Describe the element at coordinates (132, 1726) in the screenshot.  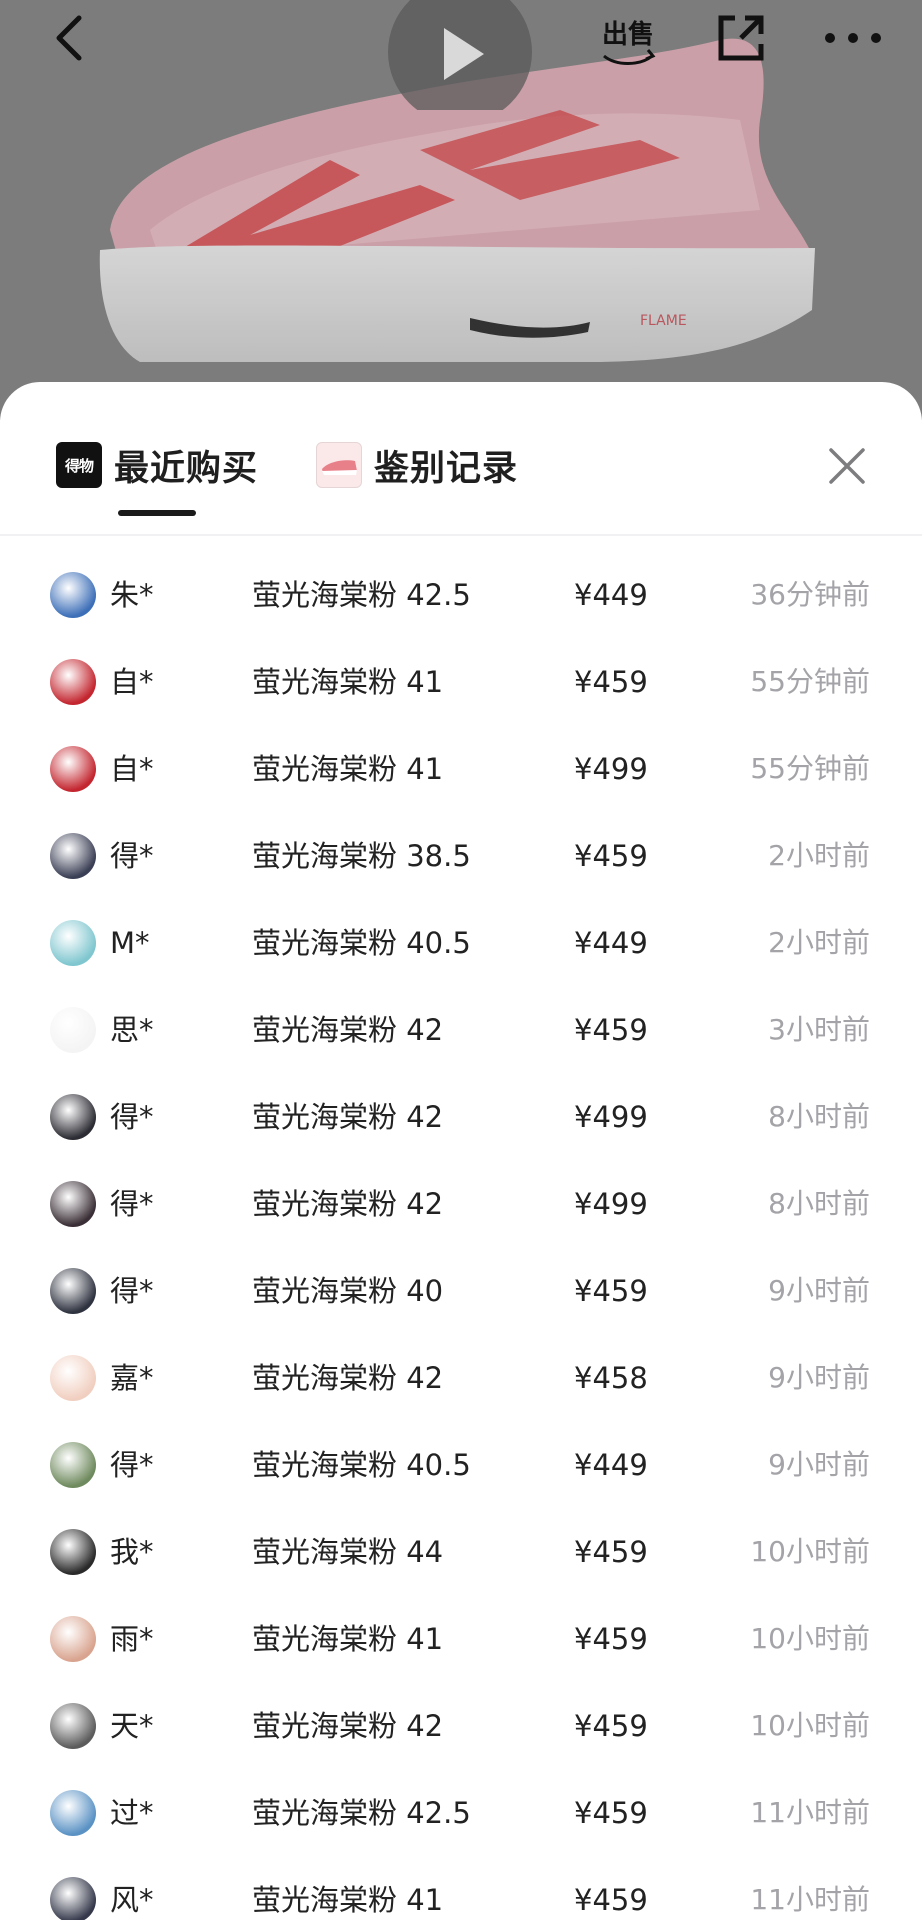
I see `buyer-name: 天*` at that location.